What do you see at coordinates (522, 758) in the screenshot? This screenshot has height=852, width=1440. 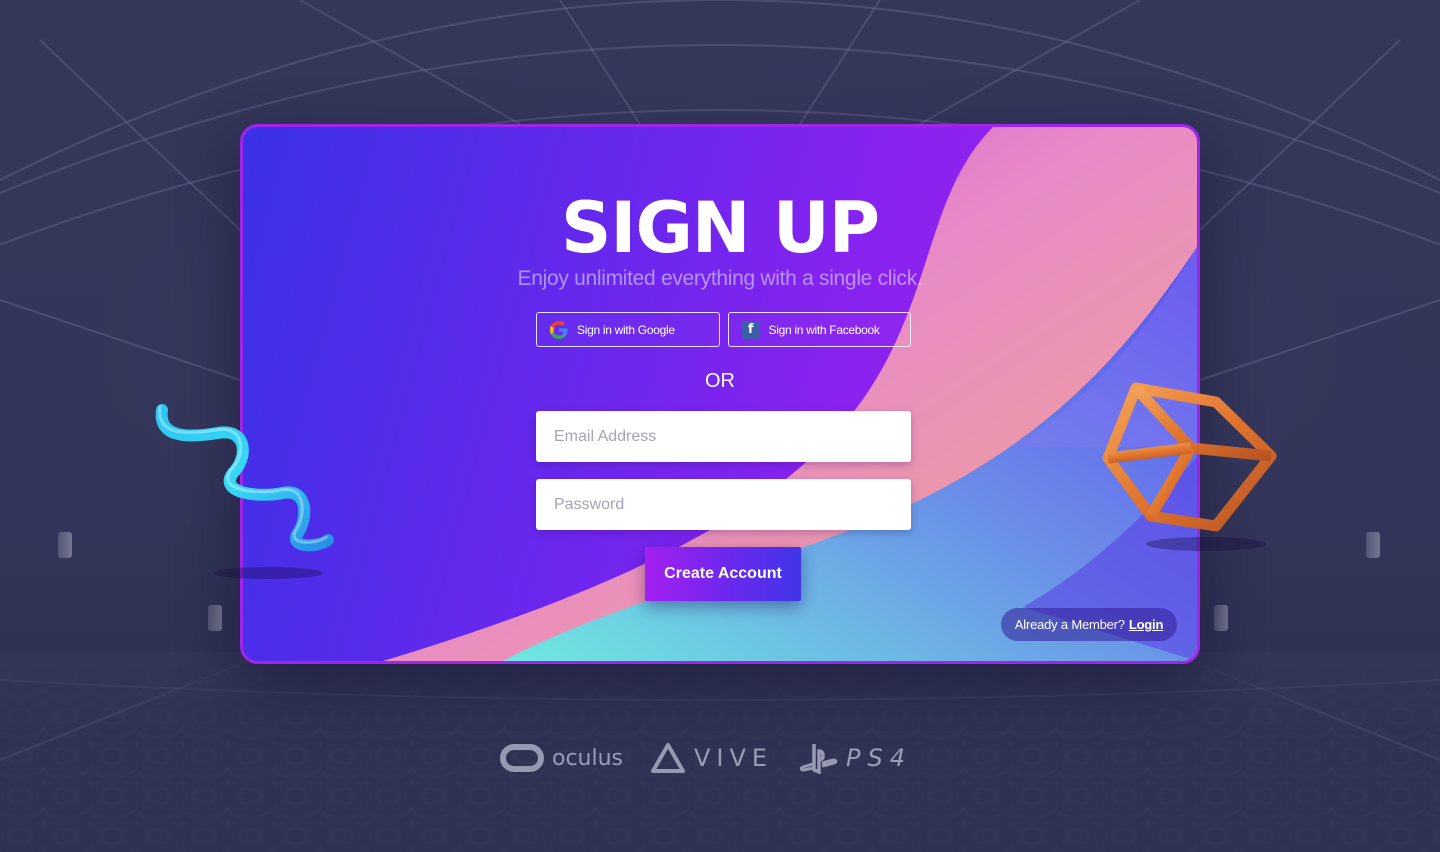 I see `oculus-logo-icon` at bounding box center [522, 758].